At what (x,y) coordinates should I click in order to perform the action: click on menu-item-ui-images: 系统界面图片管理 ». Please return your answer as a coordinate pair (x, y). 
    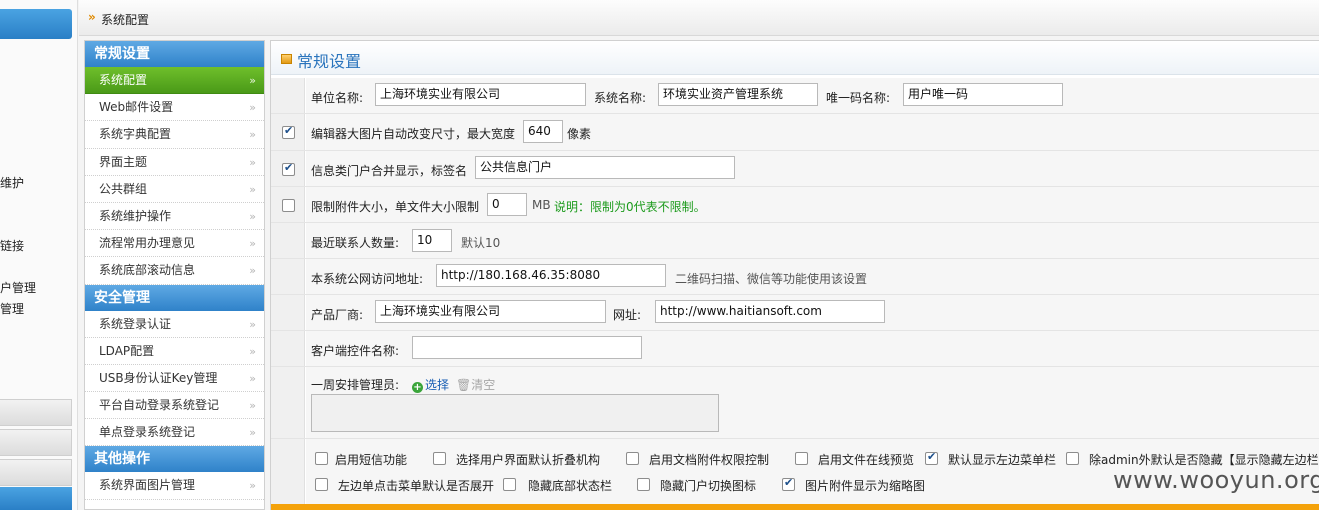
    Looking at the image, I should click on (174, 486).